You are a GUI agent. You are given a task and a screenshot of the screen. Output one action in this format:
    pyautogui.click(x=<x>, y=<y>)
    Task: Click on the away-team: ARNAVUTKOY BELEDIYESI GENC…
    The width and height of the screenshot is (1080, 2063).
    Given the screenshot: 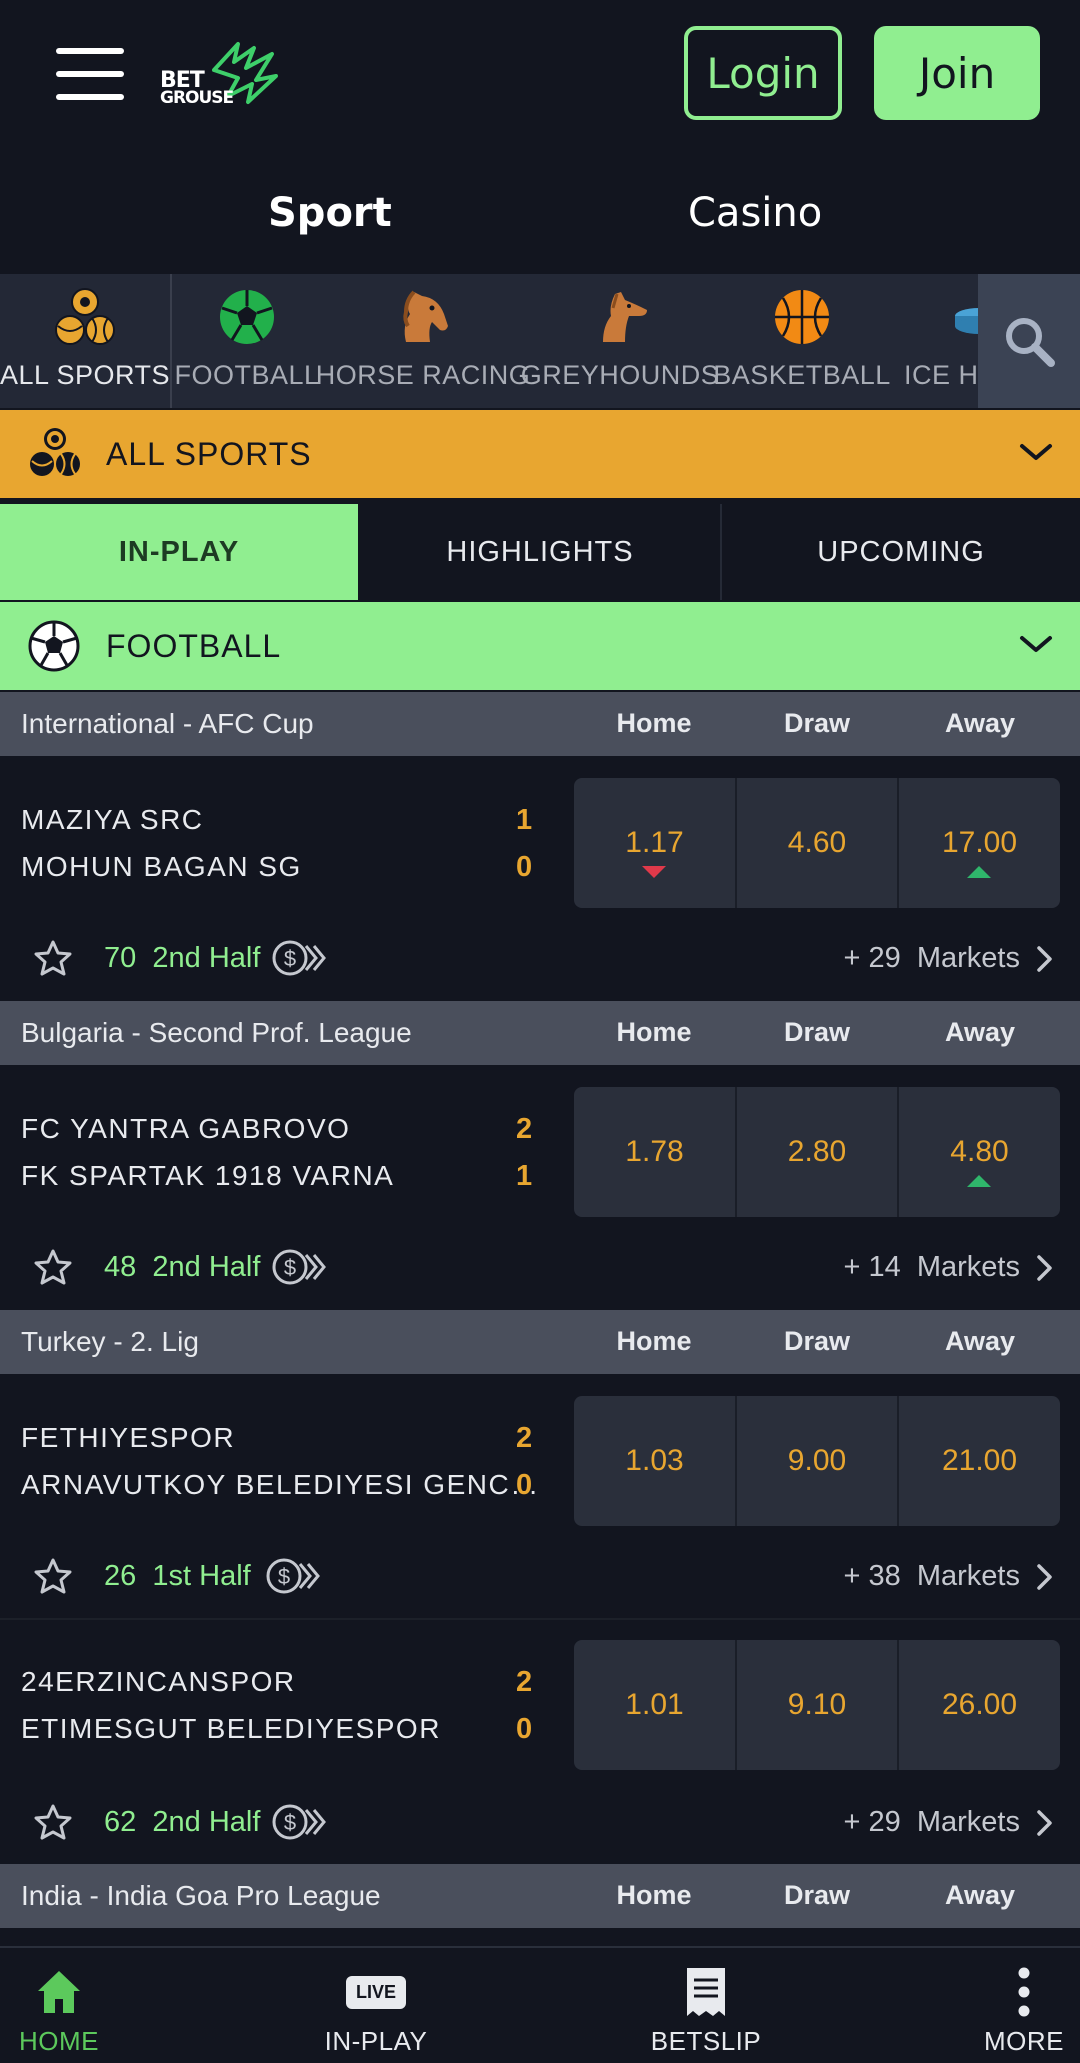 What is the action you would take?
    pyautogui.click(x=280, y=1484)
    